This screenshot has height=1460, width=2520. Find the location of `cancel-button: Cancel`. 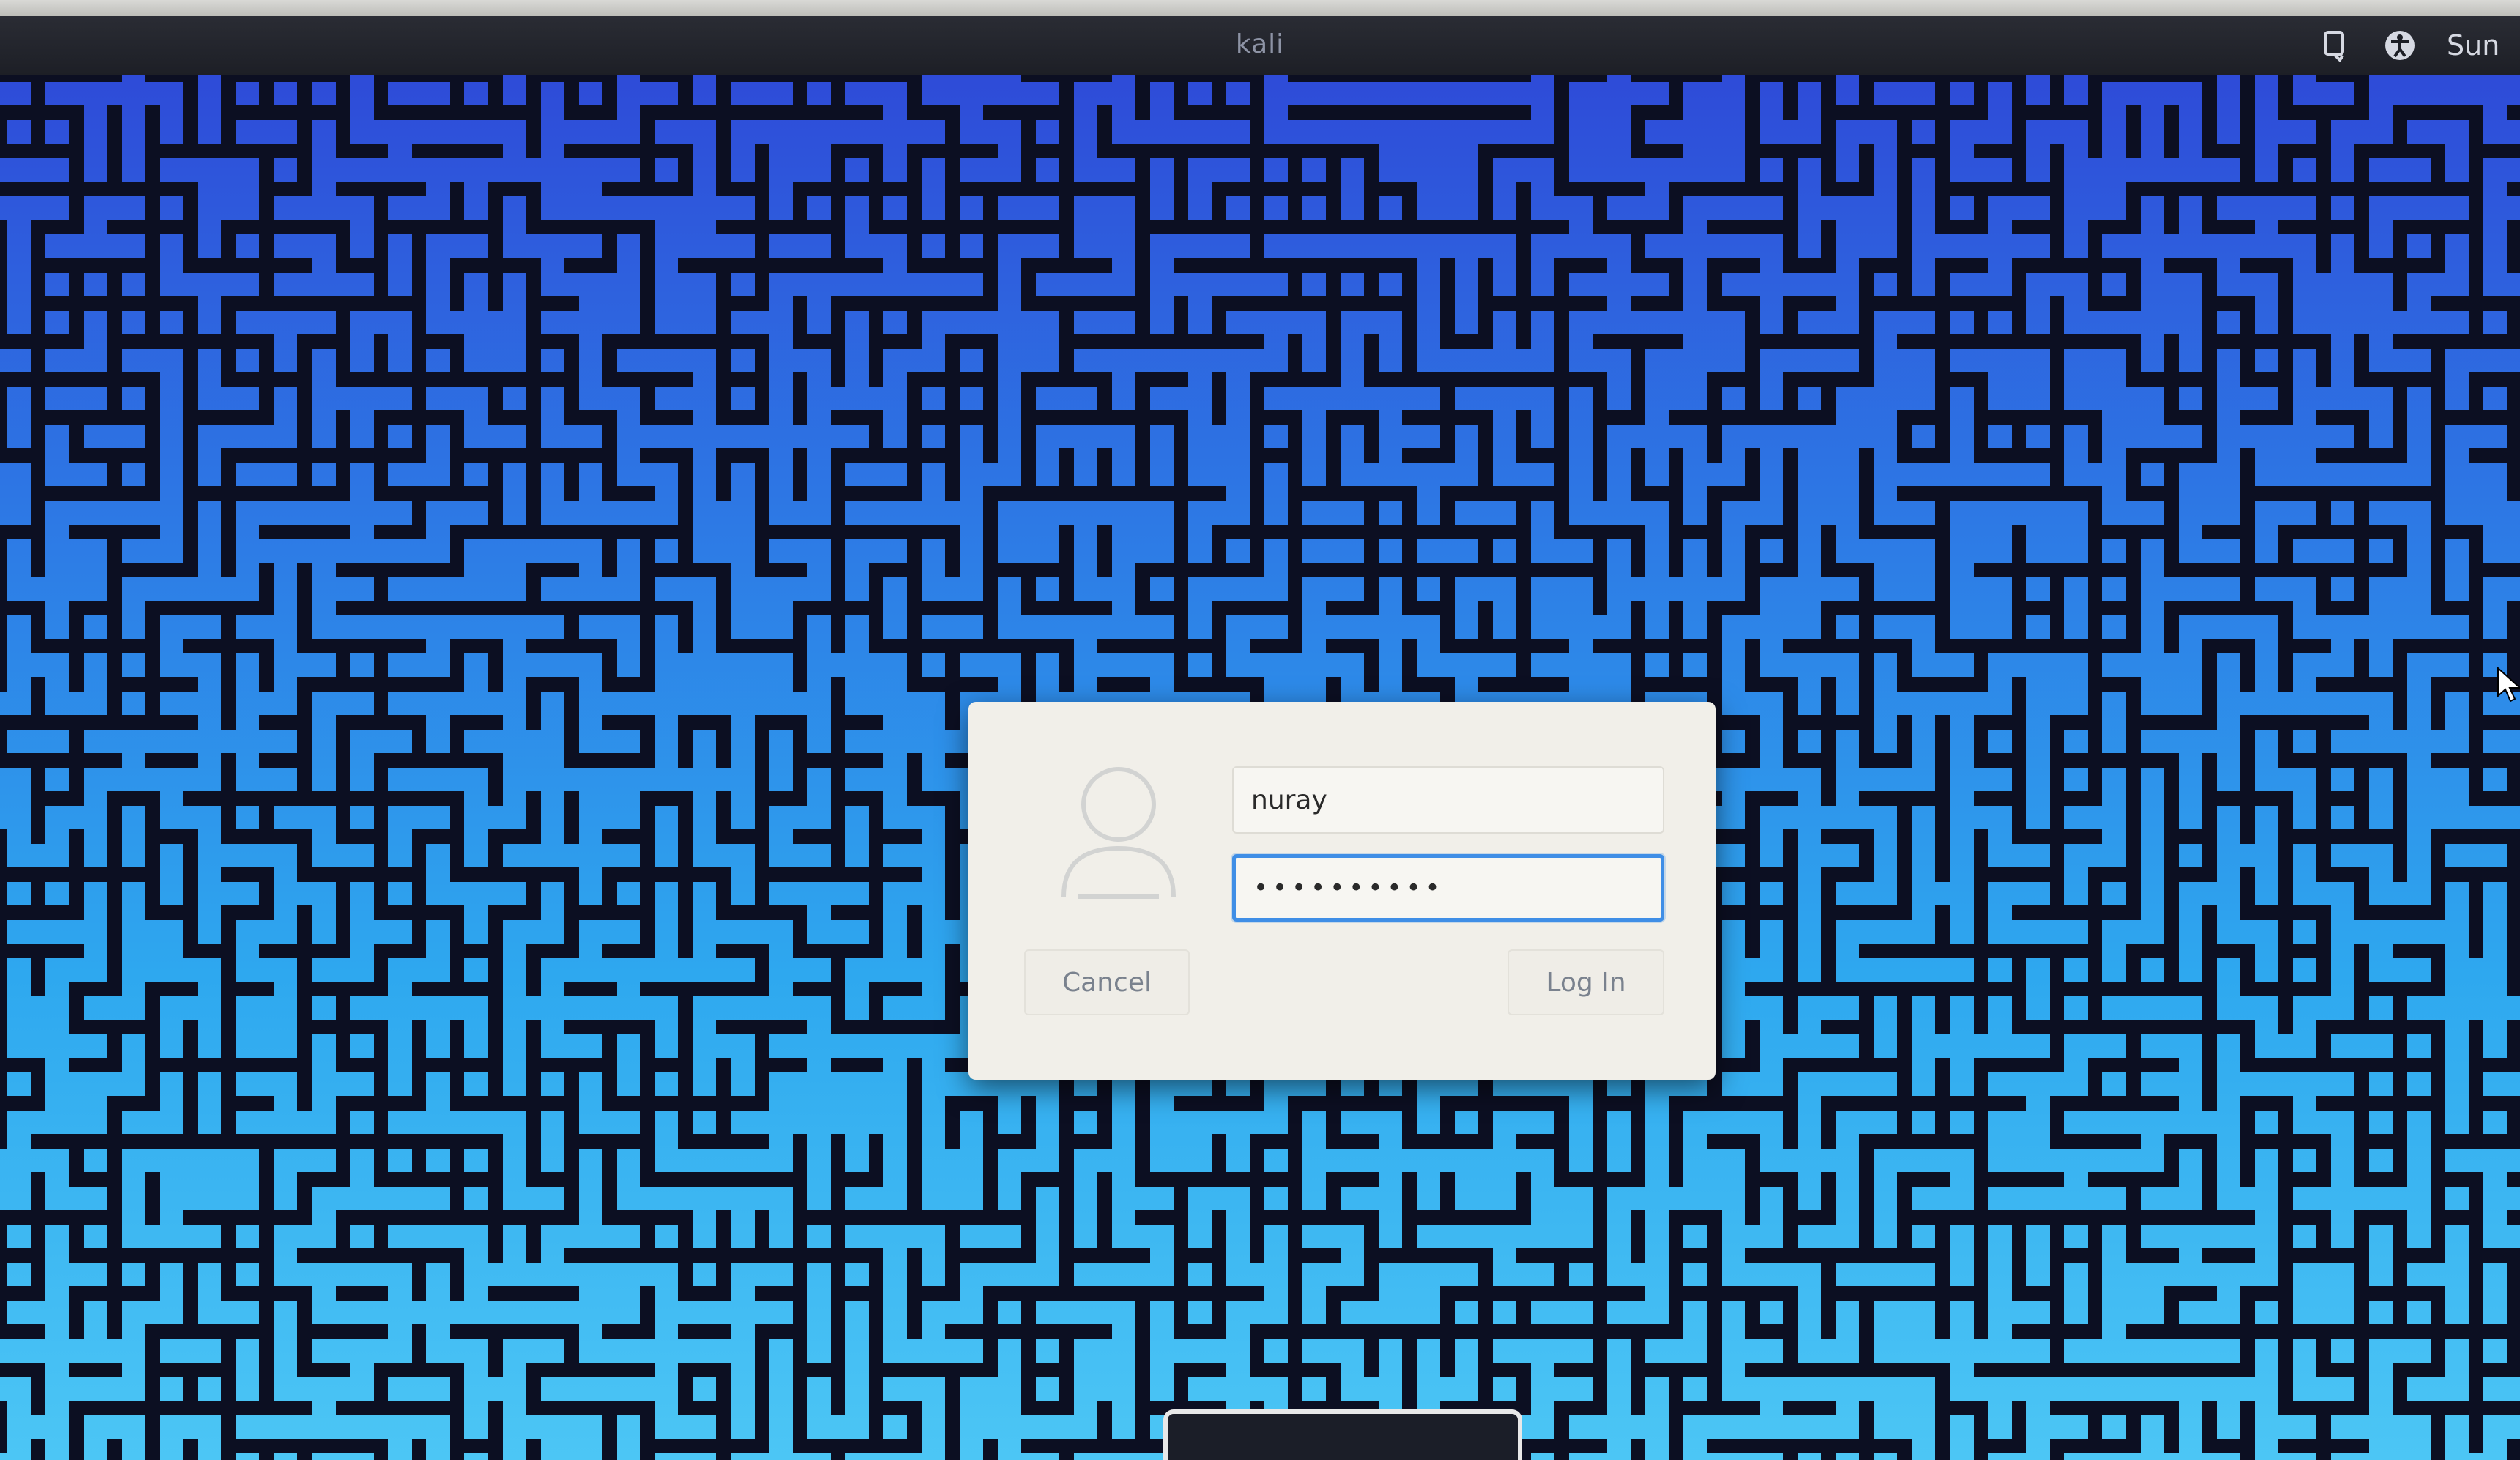

cancel-button: Cancel is located at coordinates (1107, 982).